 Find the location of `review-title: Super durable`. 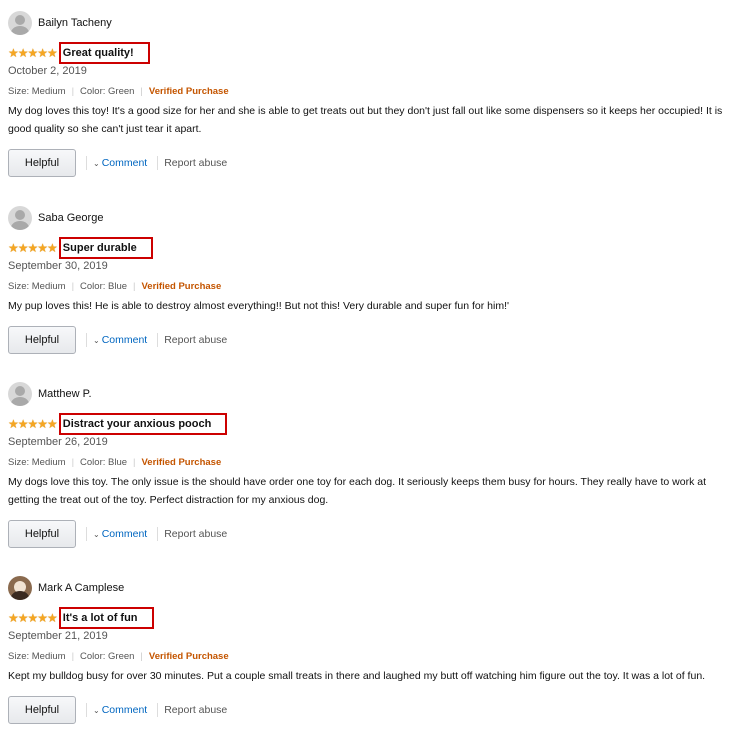

review-title: Super durable is located at coordinates (105, 248).